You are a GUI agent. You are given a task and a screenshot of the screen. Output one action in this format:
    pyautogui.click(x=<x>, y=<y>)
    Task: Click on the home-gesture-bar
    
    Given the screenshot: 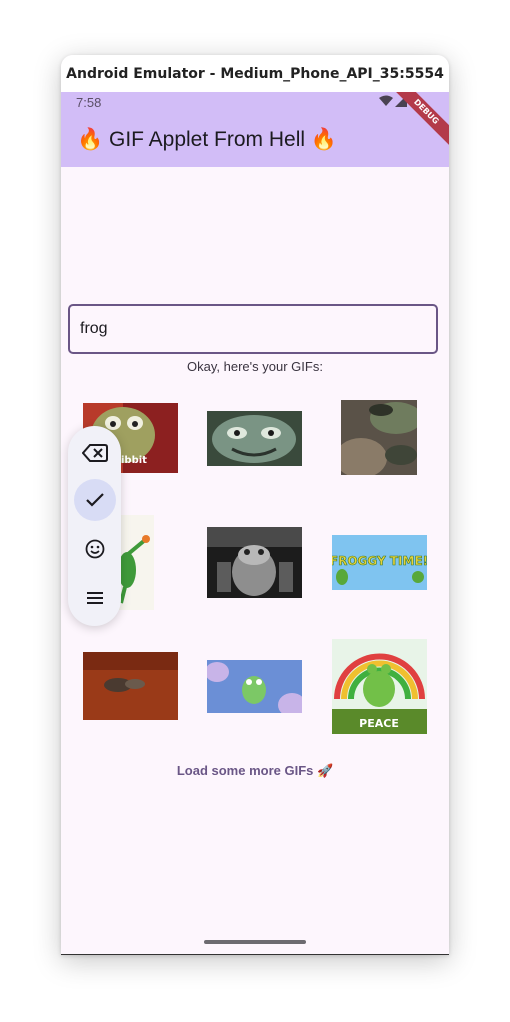 What is the action you would take?
    pyautogui.click(x=255, y=942)
    